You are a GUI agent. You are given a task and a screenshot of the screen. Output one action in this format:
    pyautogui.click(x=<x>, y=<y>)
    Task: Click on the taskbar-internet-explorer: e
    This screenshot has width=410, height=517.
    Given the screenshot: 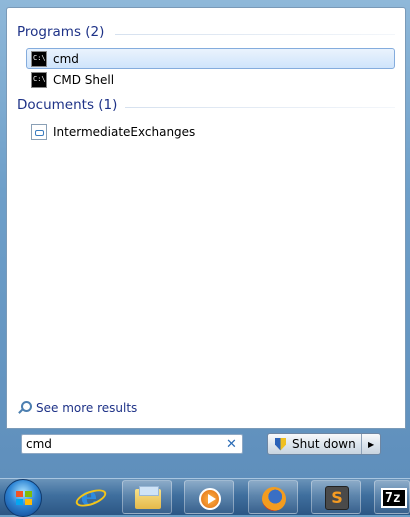 What is the action you would take?
    pyautogui.click(x=89, y=497)
    